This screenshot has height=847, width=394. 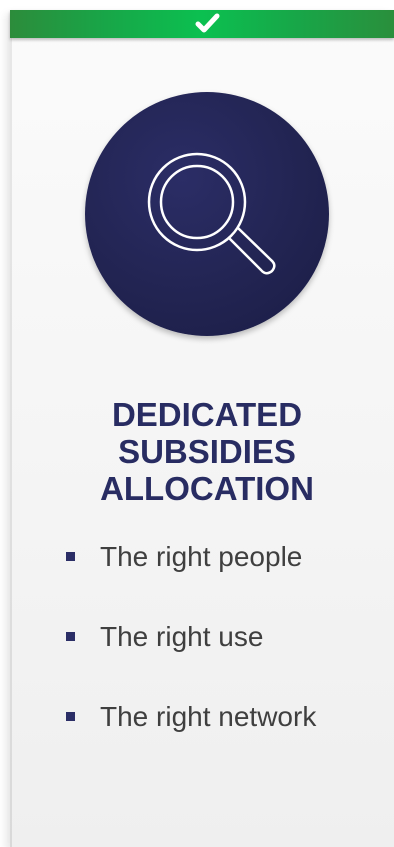 What do you see at coordinates (207, 488) in the screenshot?
I see `card-title-line-3: ALLOCATION` at bounding box center [207, 488].